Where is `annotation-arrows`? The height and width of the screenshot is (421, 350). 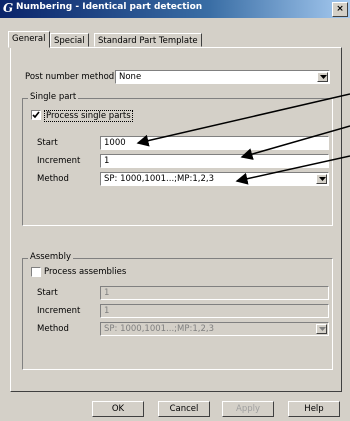 annotation-arrows is located at coordinates (243, 139).